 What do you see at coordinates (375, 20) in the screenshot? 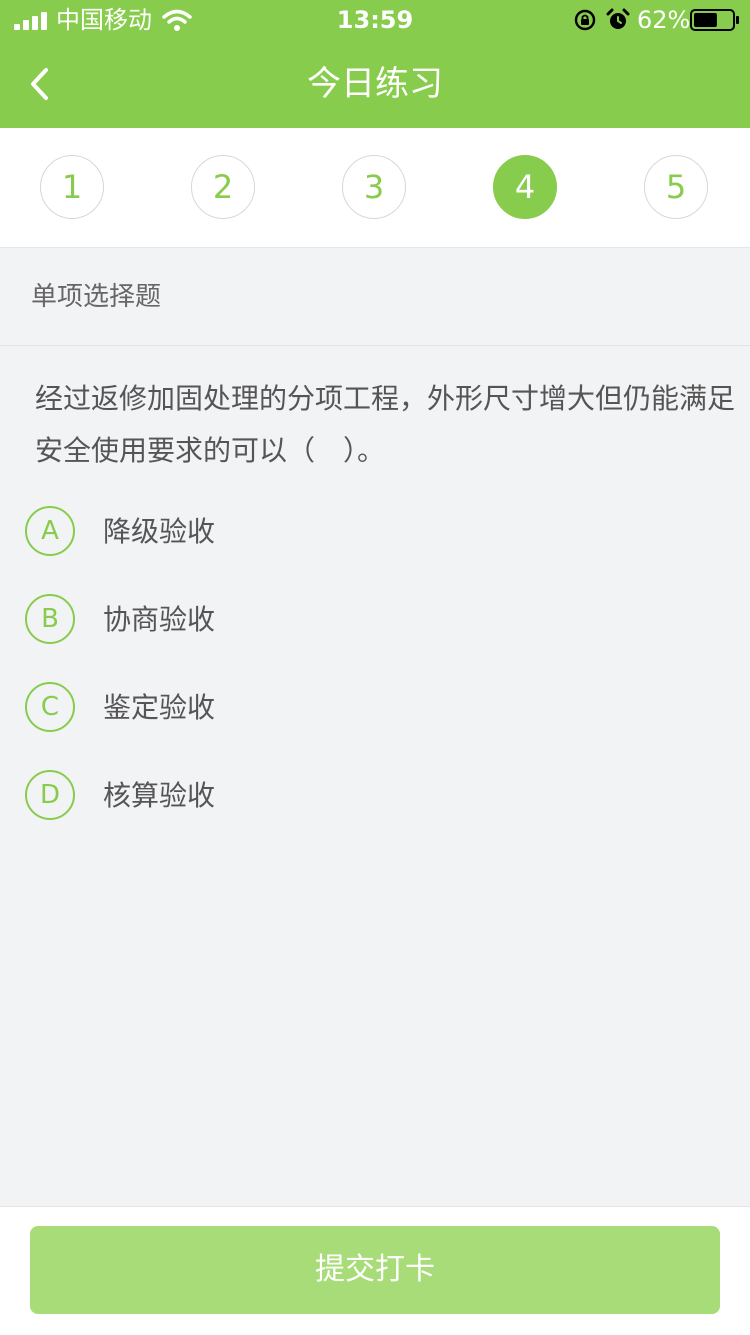
I see `status-bar: 中国移动 13:59 62%` at bounding box center [375, 20].